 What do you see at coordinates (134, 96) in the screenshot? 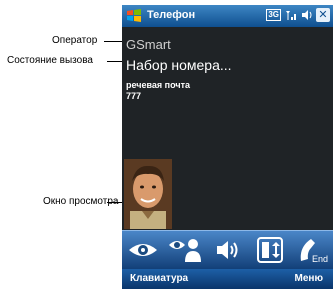
I see `voicemail-number: 777` at bounding box center [134, 96].